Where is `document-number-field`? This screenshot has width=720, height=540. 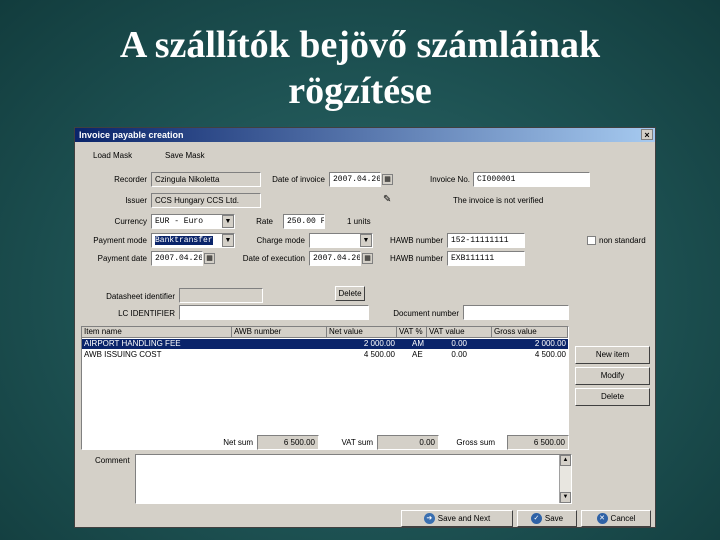 document-number-field is located at coordinates (516, 312).